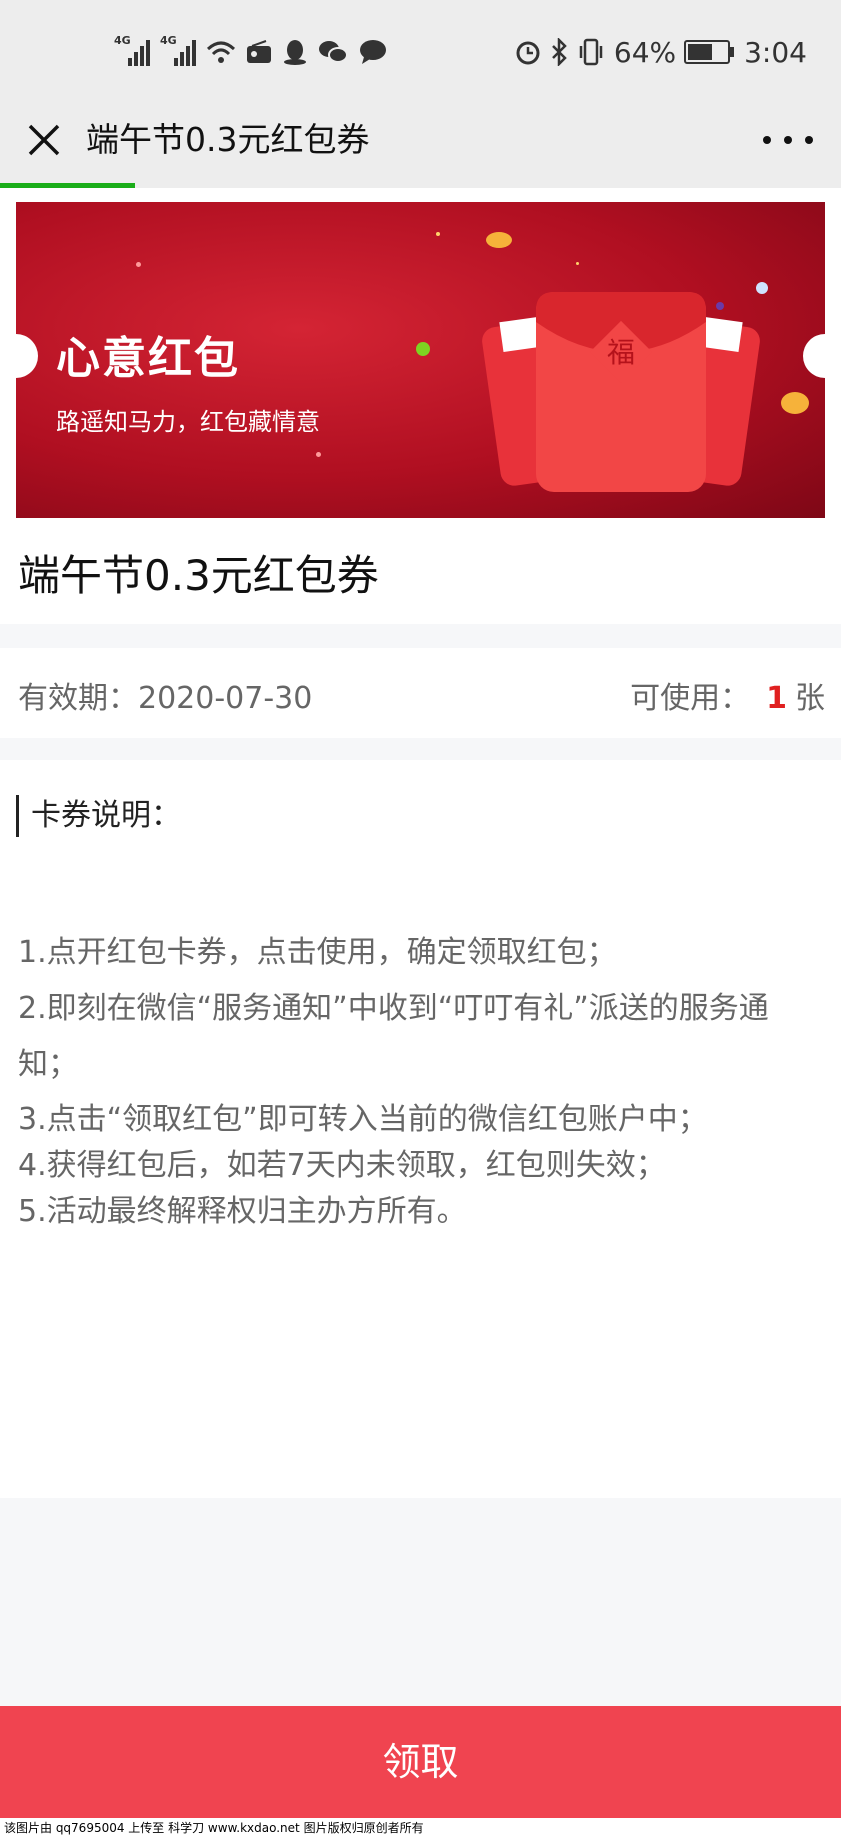  I want to click on valid-period: 有效期：2020-07-30, so click(165, 695).